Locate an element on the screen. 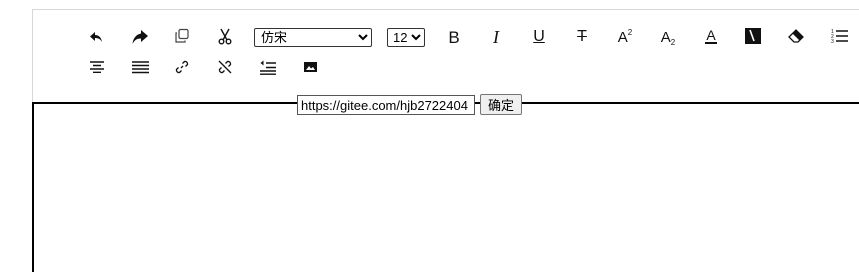 This screenshot has width=859, height=272. bold-icon: B is located at coordinates (454, 37).